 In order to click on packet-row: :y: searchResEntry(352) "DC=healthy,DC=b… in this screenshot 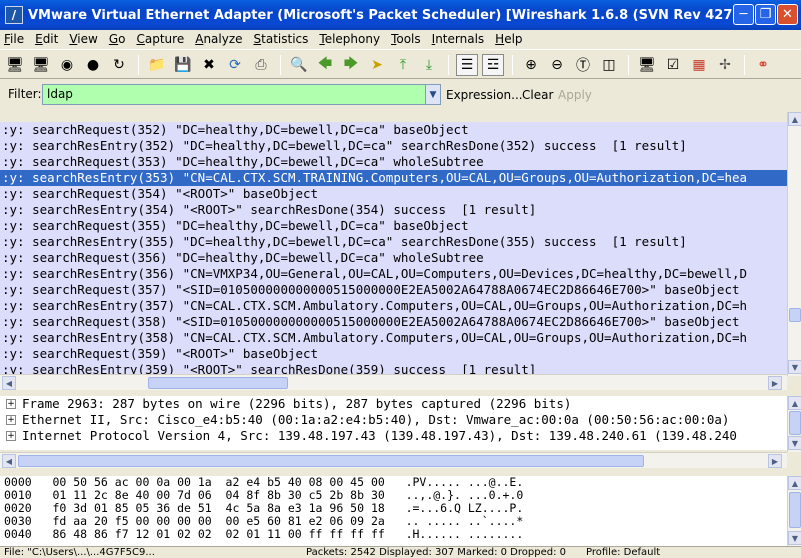, I will do `click(393, 146)`.